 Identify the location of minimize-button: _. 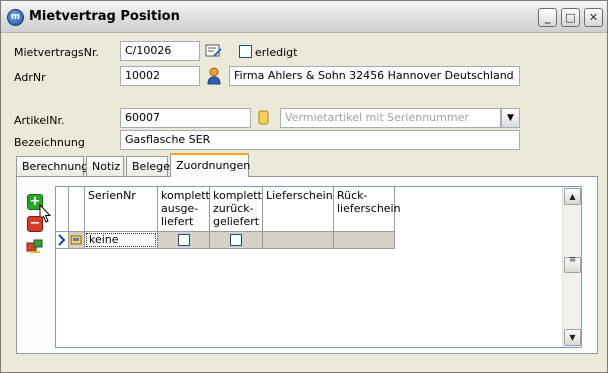
(547, 17).